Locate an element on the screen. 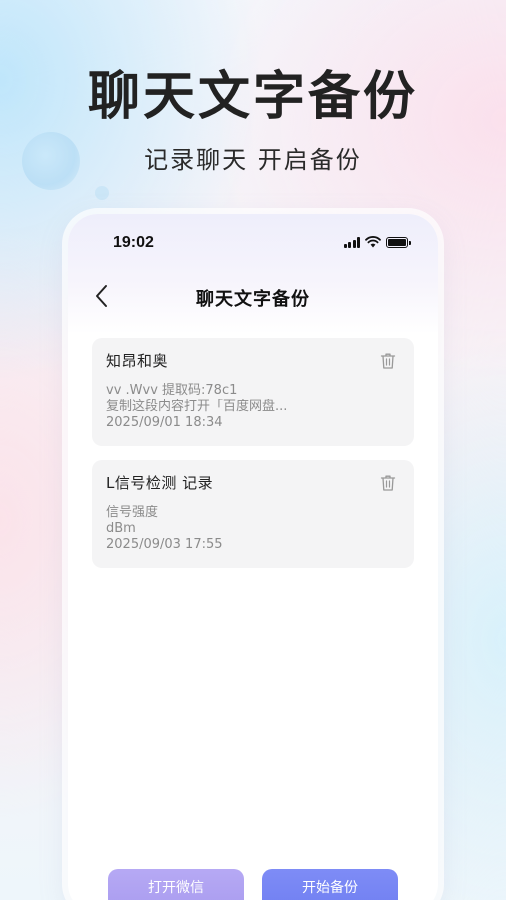 The height and width of the screenshot is (900, 506). hero-title: 聊天文字备份 is located at coordinates (252, 97).